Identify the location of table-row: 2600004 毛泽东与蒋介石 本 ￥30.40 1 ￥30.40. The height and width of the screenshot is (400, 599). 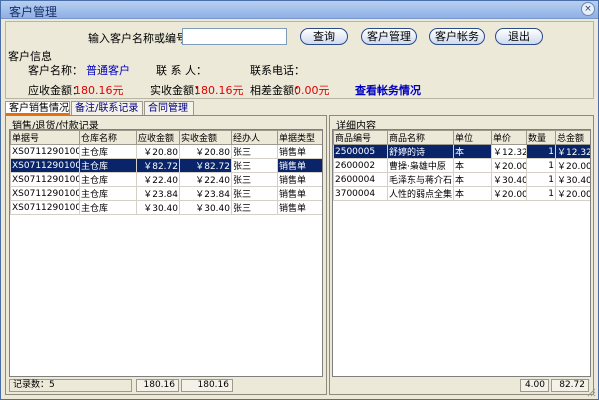
(461, 179).